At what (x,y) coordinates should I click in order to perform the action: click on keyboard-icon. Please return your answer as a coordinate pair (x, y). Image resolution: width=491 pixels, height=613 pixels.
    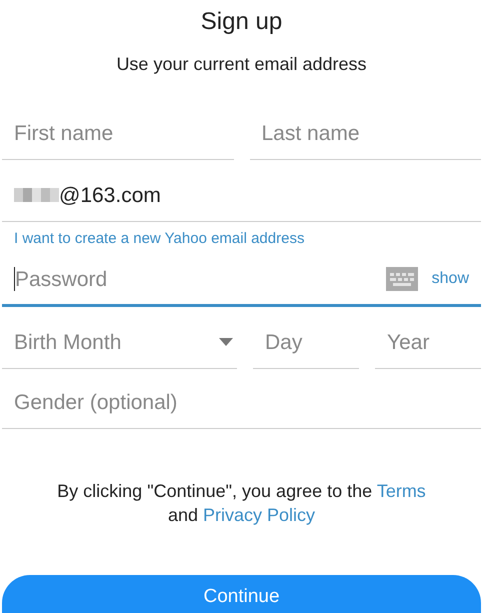
    Looking at the image, I should click on (402, 279).